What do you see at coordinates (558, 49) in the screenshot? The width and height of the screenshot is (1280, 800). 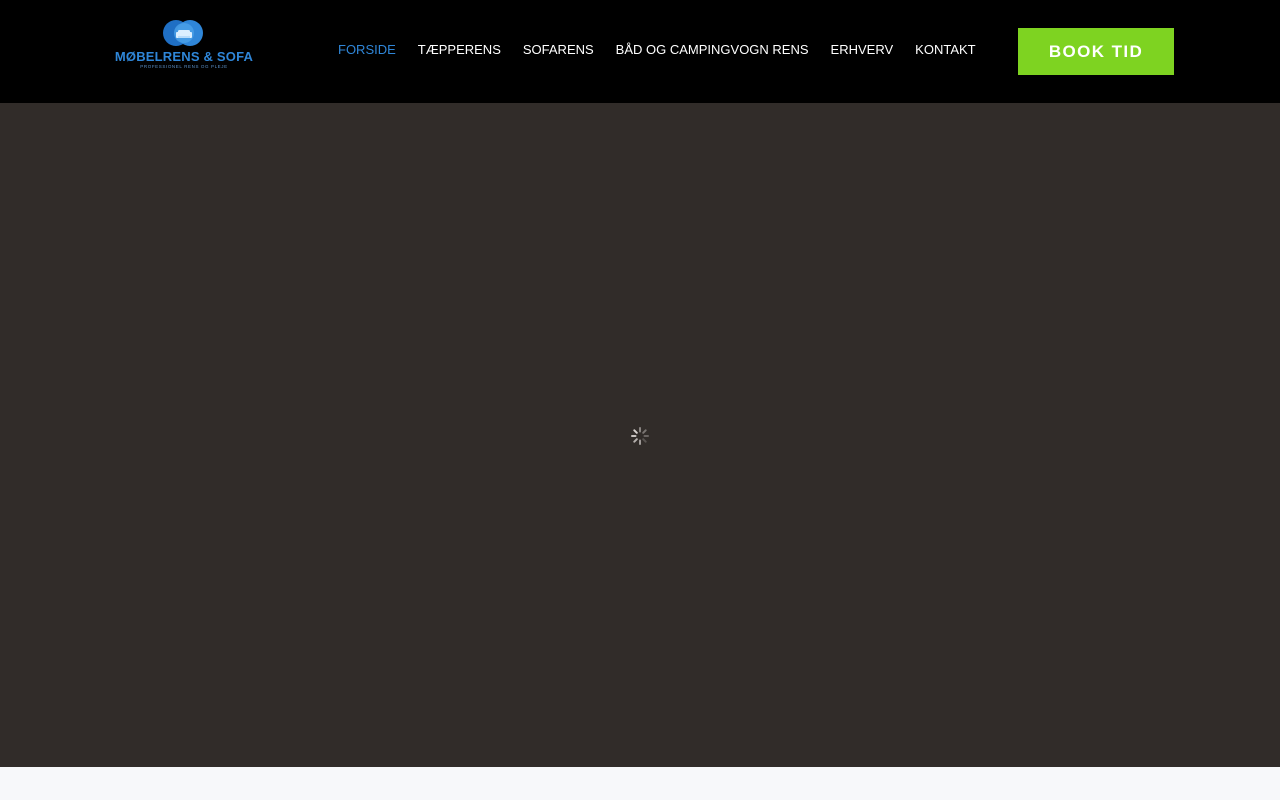 I see `nav-item-sofarens: SOFARENS` at bounding box center [558, 49].